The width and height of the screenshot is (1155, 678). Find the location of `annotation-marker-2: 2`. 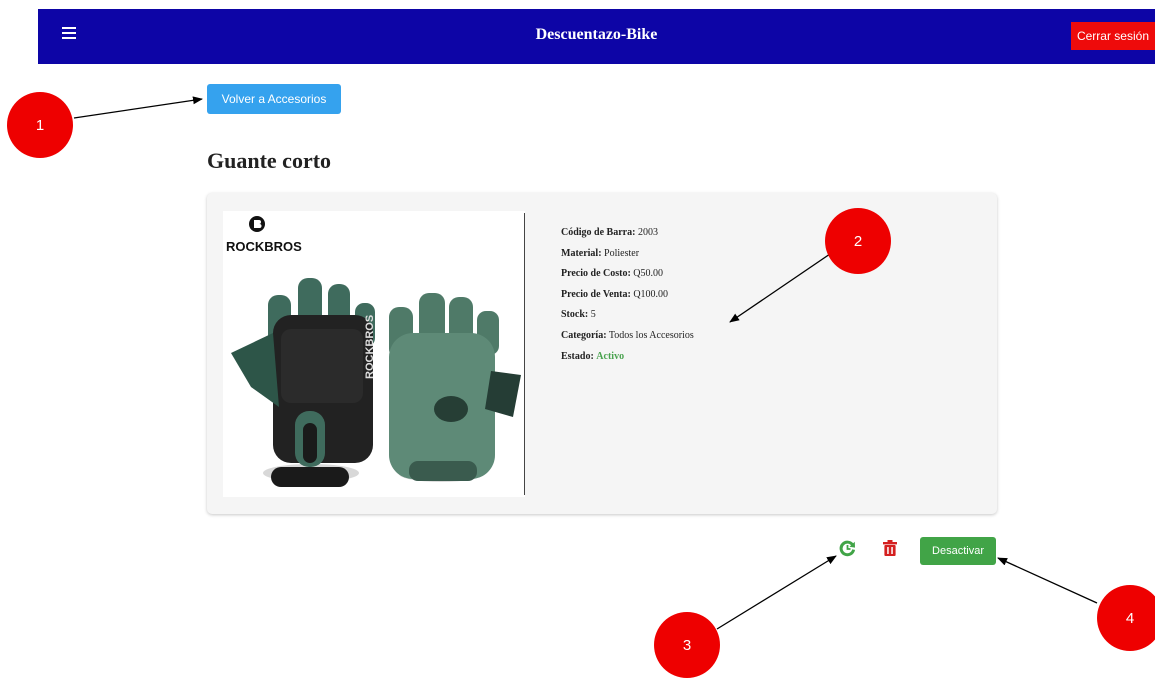

annotation-marker-2: 2 is located at coordinates (858, 241).